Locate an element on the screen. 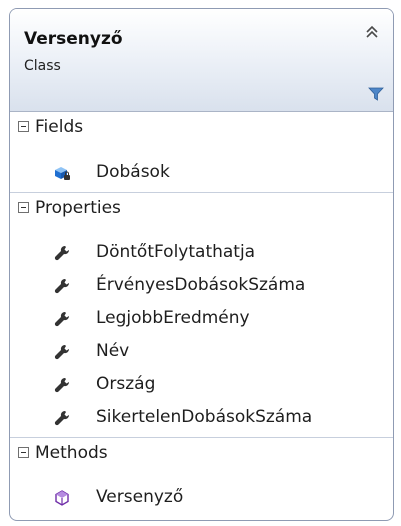  method-icon is located at coordinates (62, 498).